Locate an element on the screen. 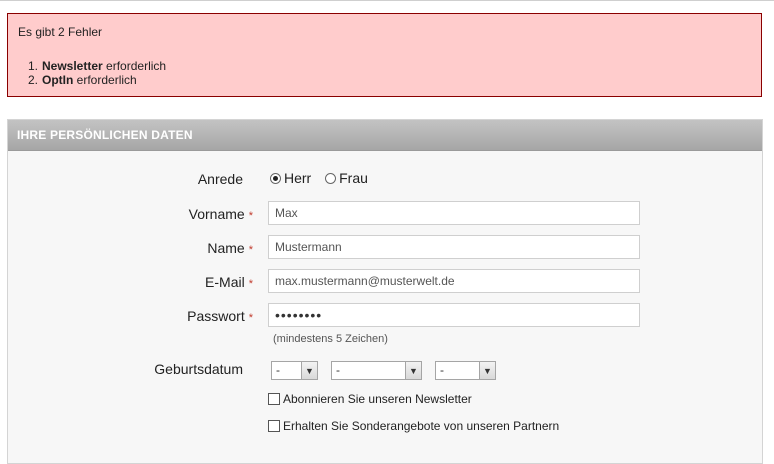  radio-frau-circle is located at coordinates (331, 178).